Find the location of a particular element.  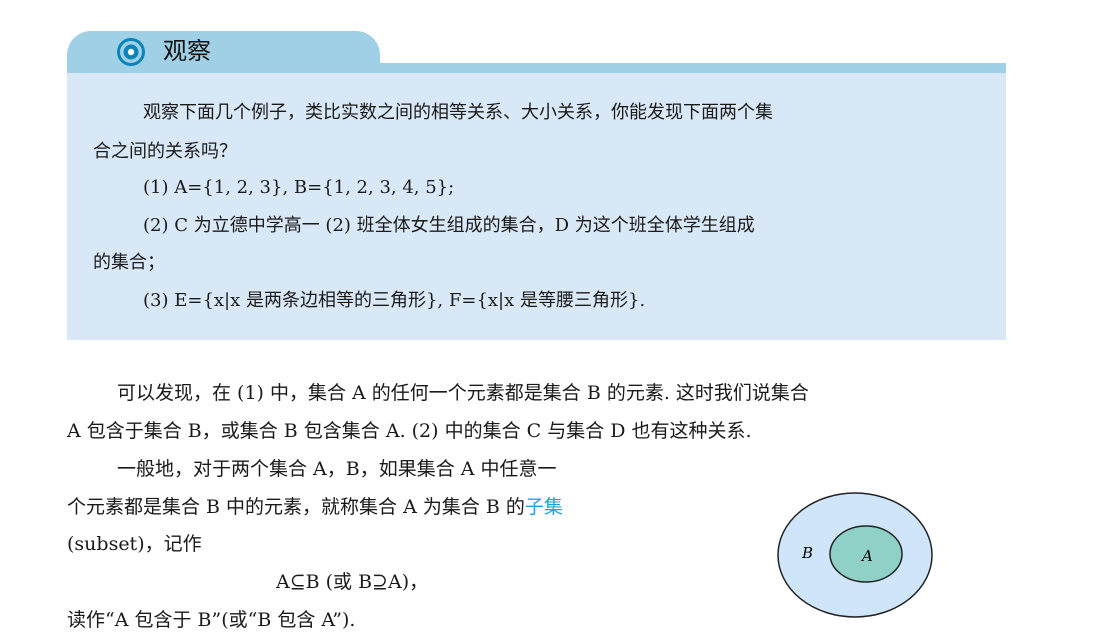

subset-term: 子集 is located at coordinates (543, 507).